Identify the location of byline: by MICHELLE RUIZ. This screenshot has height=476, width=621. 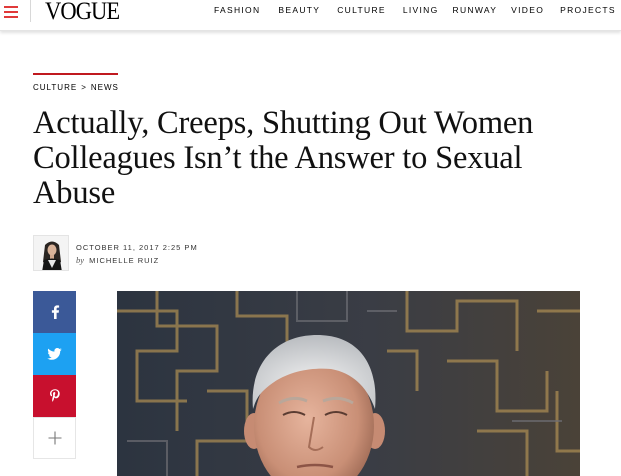
(117, 260).